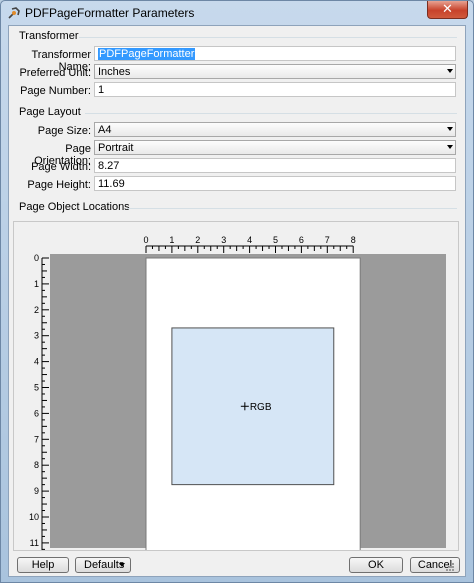 Image resolution: width=474 pixels, height=583 pixels. Describe the element at coordinates (327, 240) in the screenshot. I see `x-tick-label: 7` at that location.